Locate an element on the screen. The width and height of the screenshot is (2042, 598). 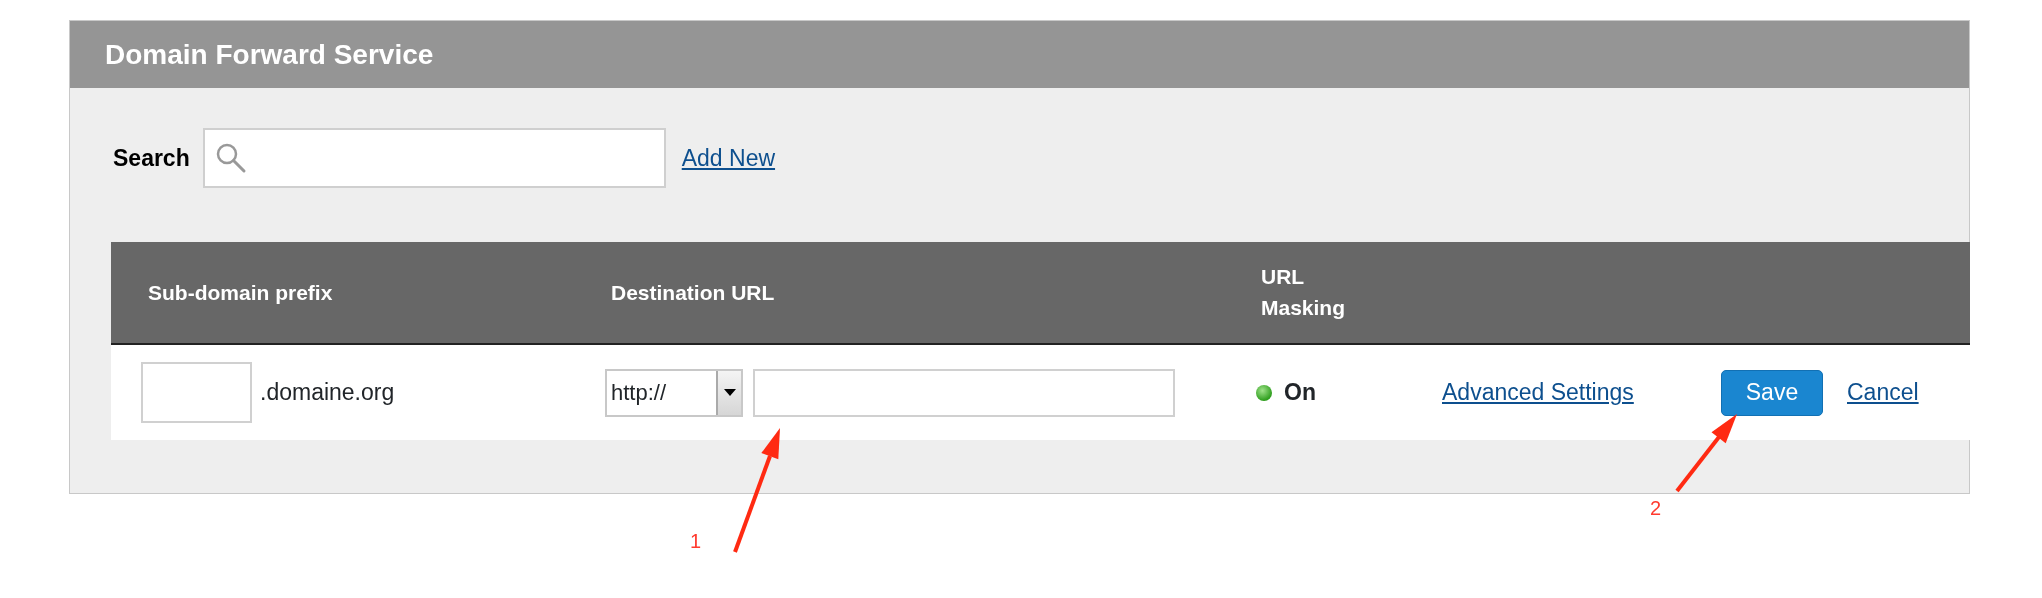
column-header: URL Masking is located at coordinates (1304, 292).